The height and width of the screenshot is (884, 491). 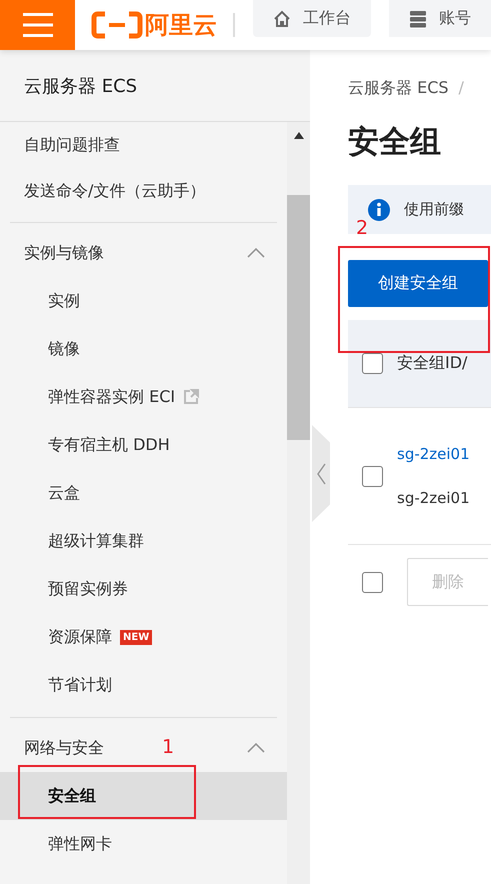 I want to click on nav-item: 云盒, so click(x=143, y=493).